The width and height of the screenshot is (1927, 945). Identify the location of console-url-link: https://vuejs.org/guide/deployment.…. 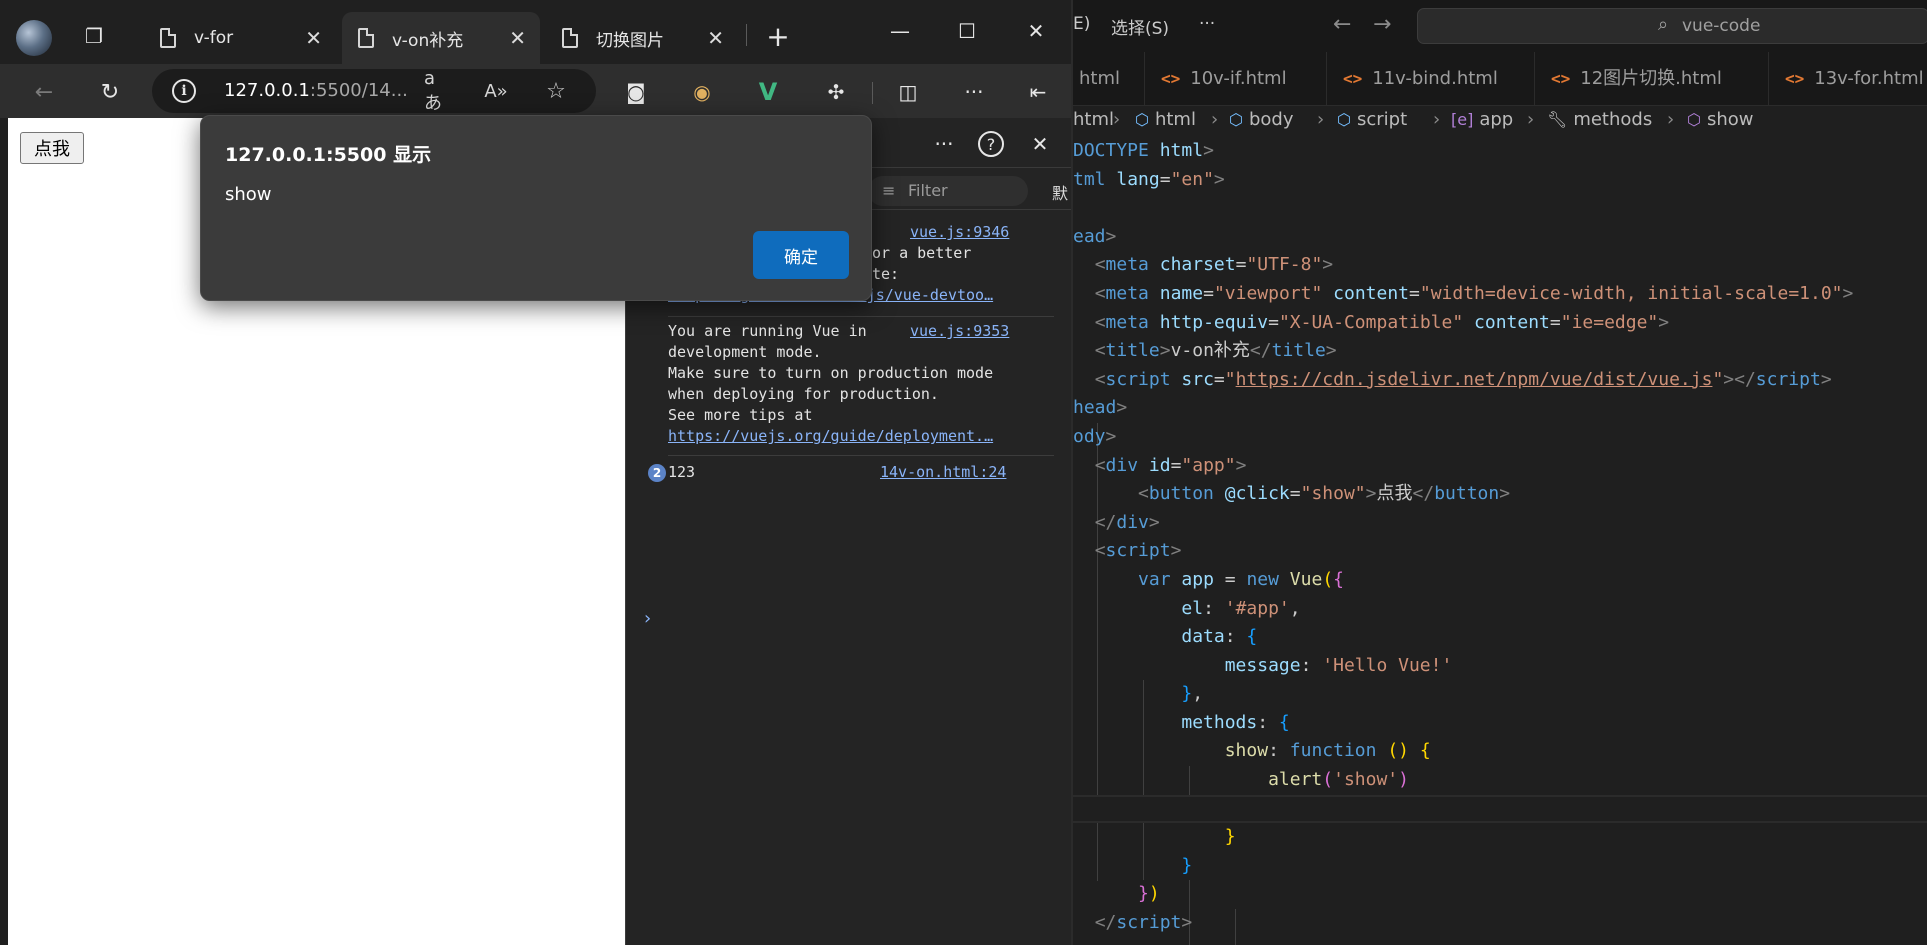
(830, 436).